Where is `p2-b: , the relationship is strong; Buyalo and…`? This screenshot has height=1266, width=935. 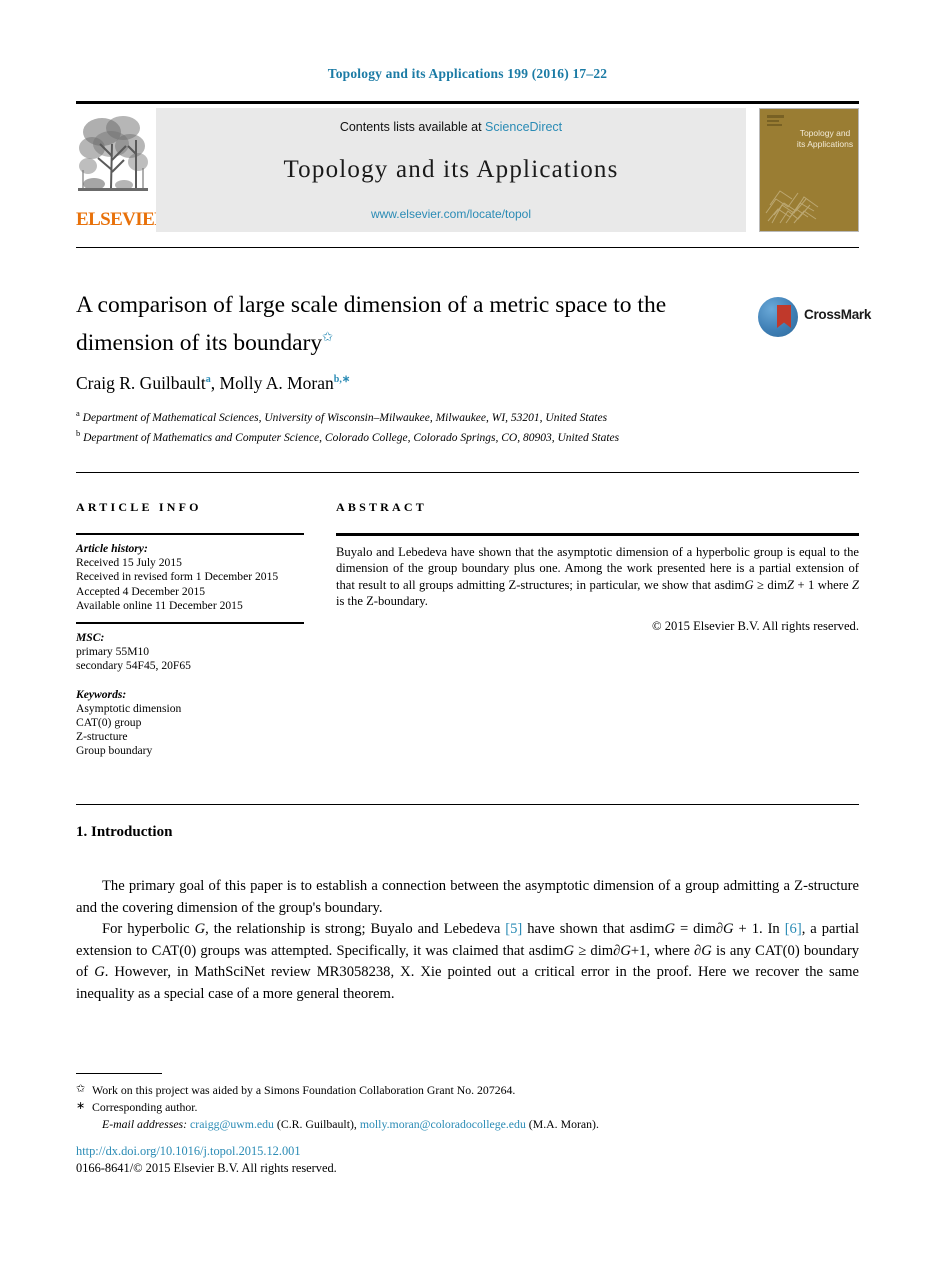
p2-b: , the relationship is strong; Buyalo and… is located at coordinates (355, 929).